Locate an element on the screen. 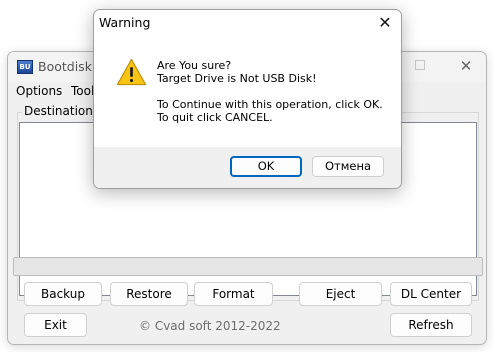  main-close-icon: ✕ is located at coordinates (466, 66).